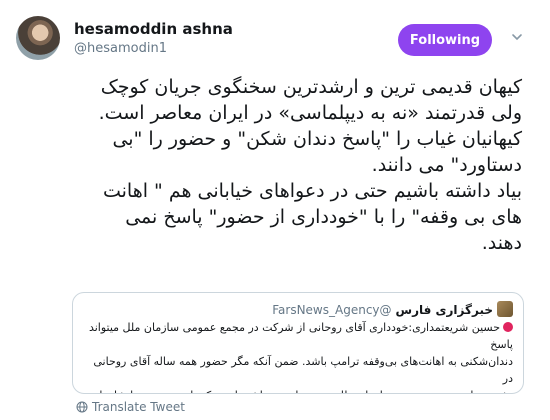 Image resolution: width=550 pixels, height=420 pixels. What do you see at coordinates (508, 327) in the screenshot?
I see `red-circle-icon` at bounding box center [508, 327].